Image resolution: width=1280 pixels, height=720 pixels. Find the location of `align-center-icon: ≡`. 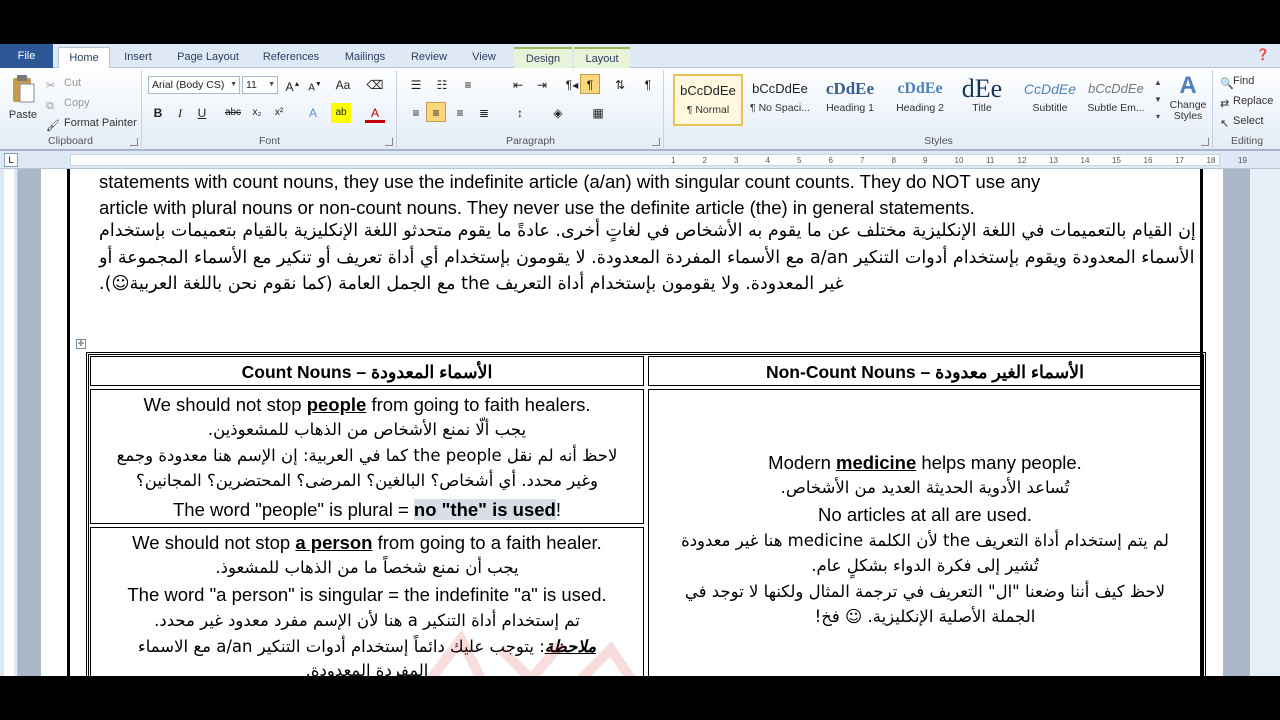

align-center-icon: ≡ is located at coordinates (436, 112).